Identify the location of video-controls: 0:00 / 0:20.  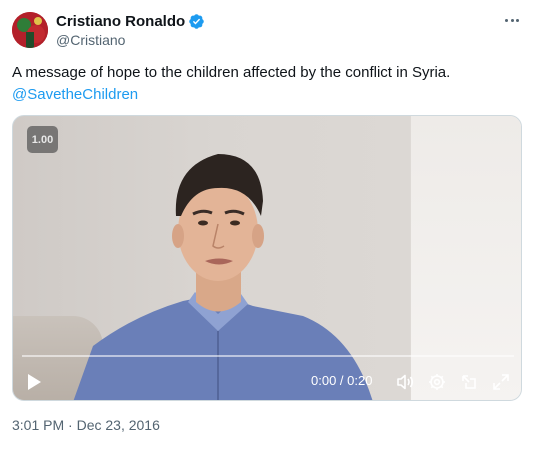
(267, 381).